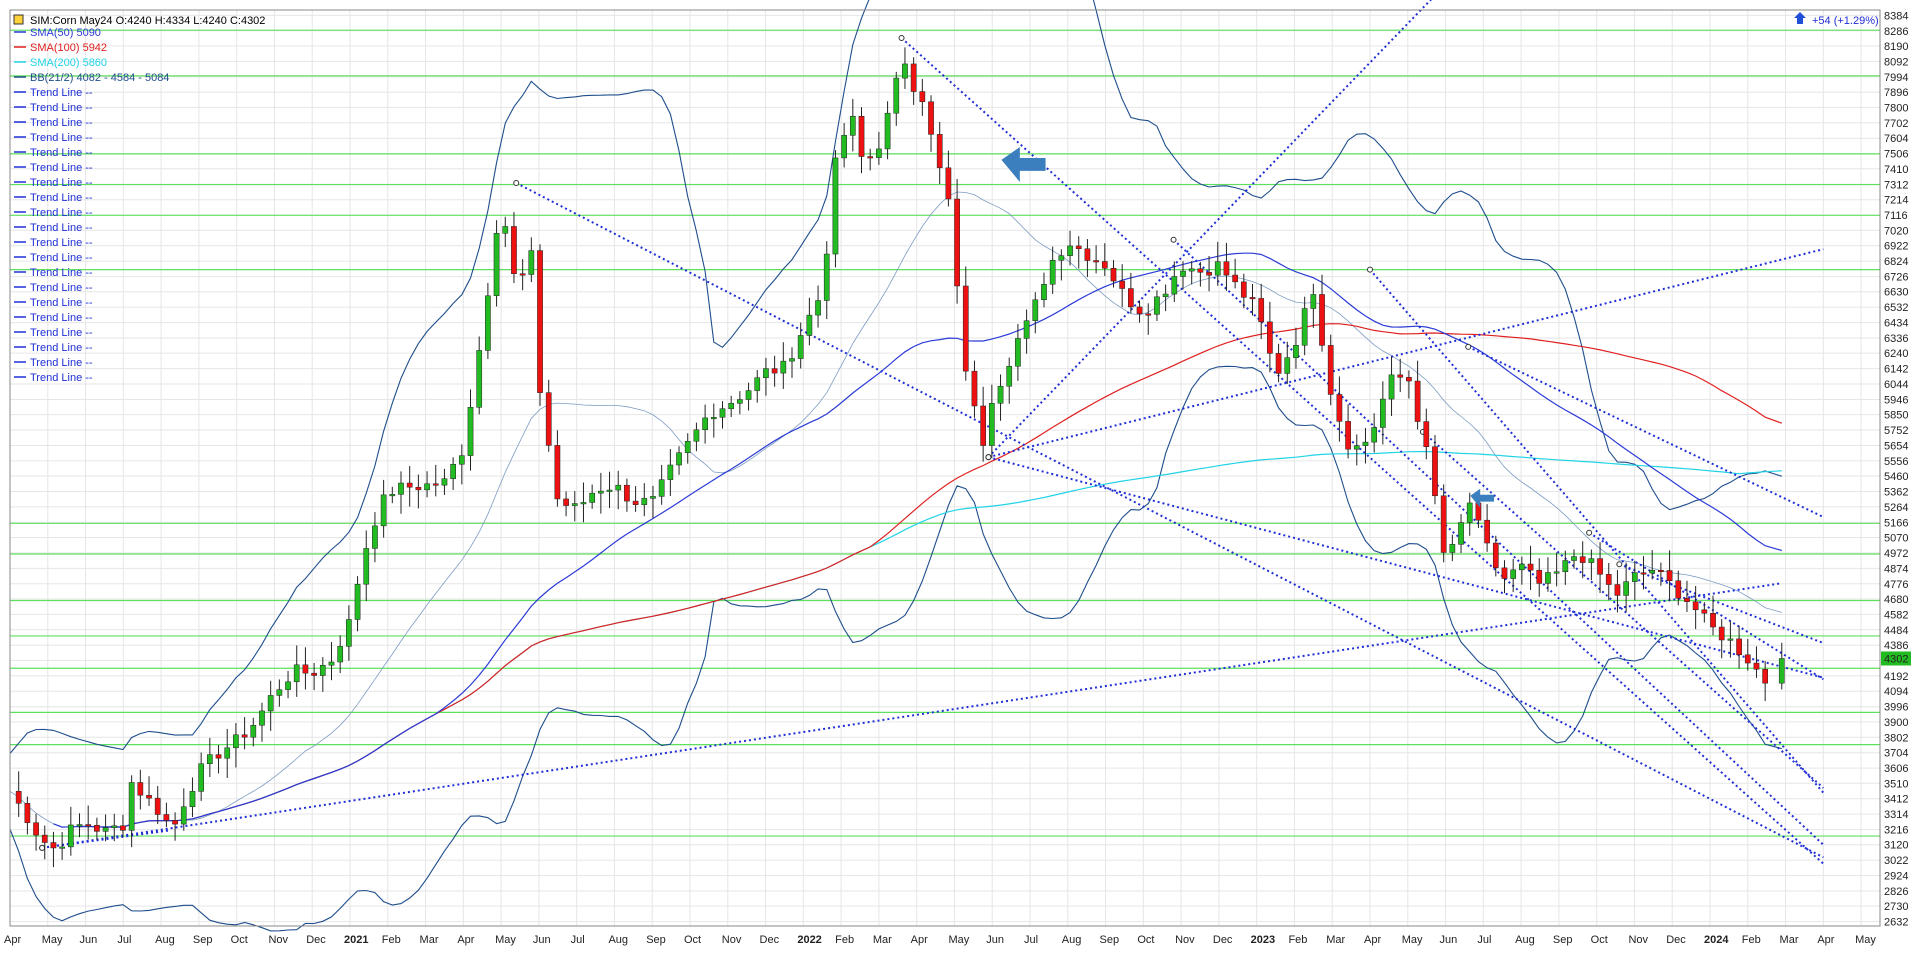 Image resolution: width=1920 pixels, height=965 pixels. Describe the element at coordinates (1896, 631) in the screenshot. I see `y-tick-label: 4484` at that location.